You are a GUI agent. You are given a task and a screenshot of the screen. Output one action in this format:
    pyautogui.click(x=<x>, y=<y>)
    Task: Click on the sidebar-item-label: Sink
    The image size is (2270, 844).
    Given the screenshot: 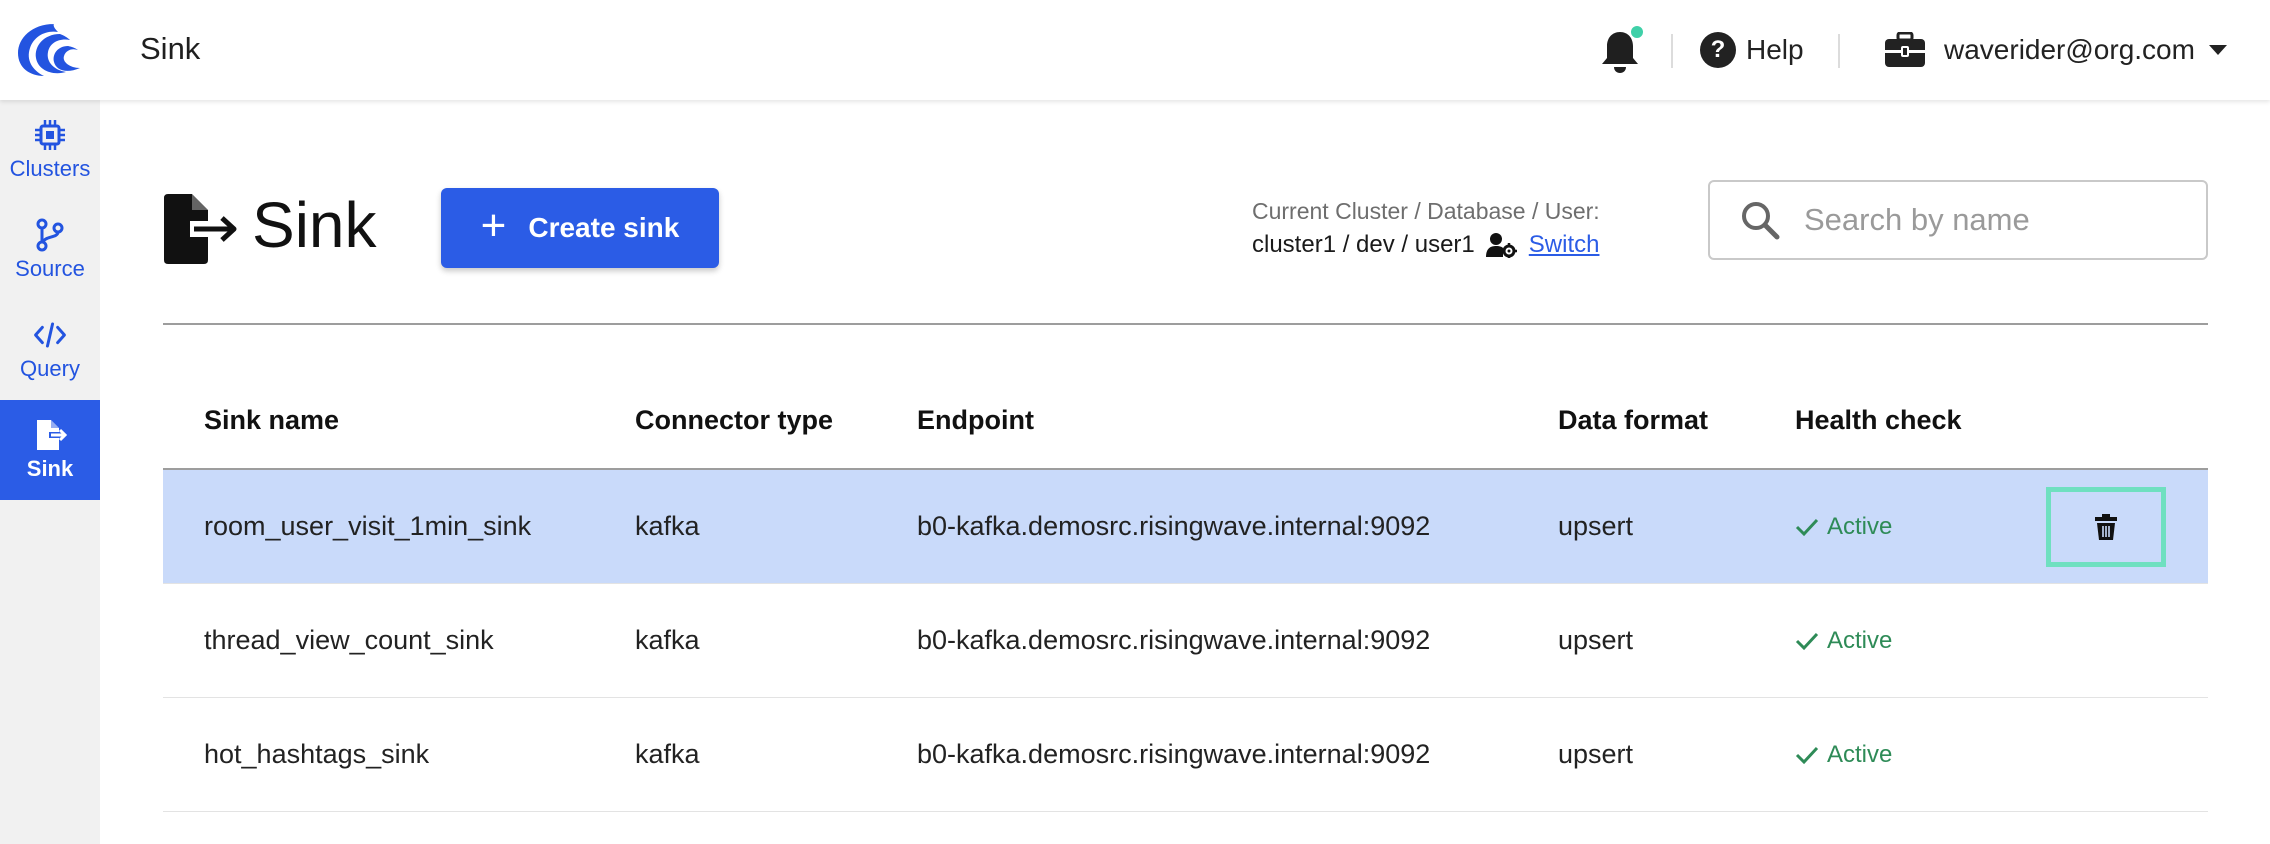 What is the action you would take?
    pyautogui.click(x=50, y=468)
    